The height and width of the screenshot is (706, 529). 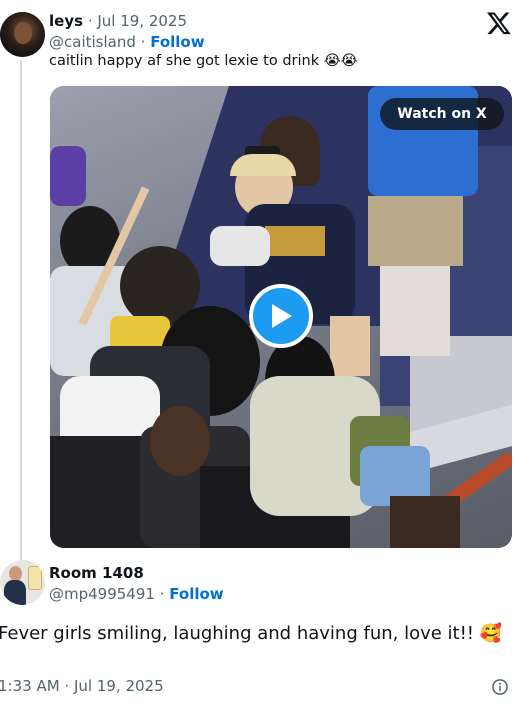 What do you see at coordinates (142, 21) in the screenshot?
I see `tweet-date: Jul 19, 2025` at bounding box center [142, 21].